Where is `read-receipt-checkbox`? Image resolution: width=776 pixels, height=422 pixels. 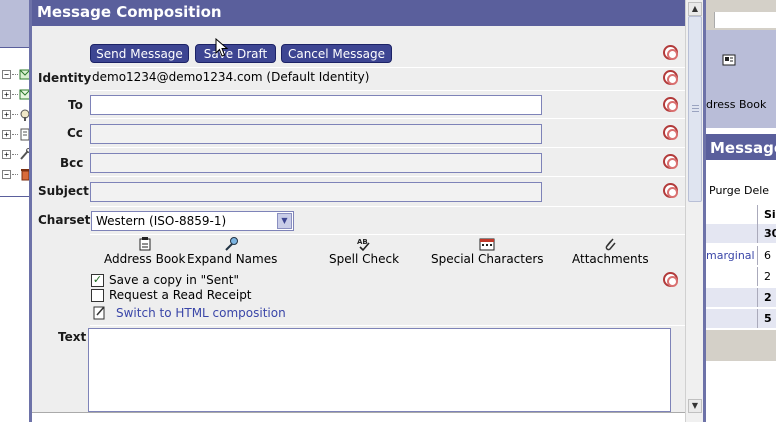
read-receipt-checkbox is located at coordinates (97, 295).